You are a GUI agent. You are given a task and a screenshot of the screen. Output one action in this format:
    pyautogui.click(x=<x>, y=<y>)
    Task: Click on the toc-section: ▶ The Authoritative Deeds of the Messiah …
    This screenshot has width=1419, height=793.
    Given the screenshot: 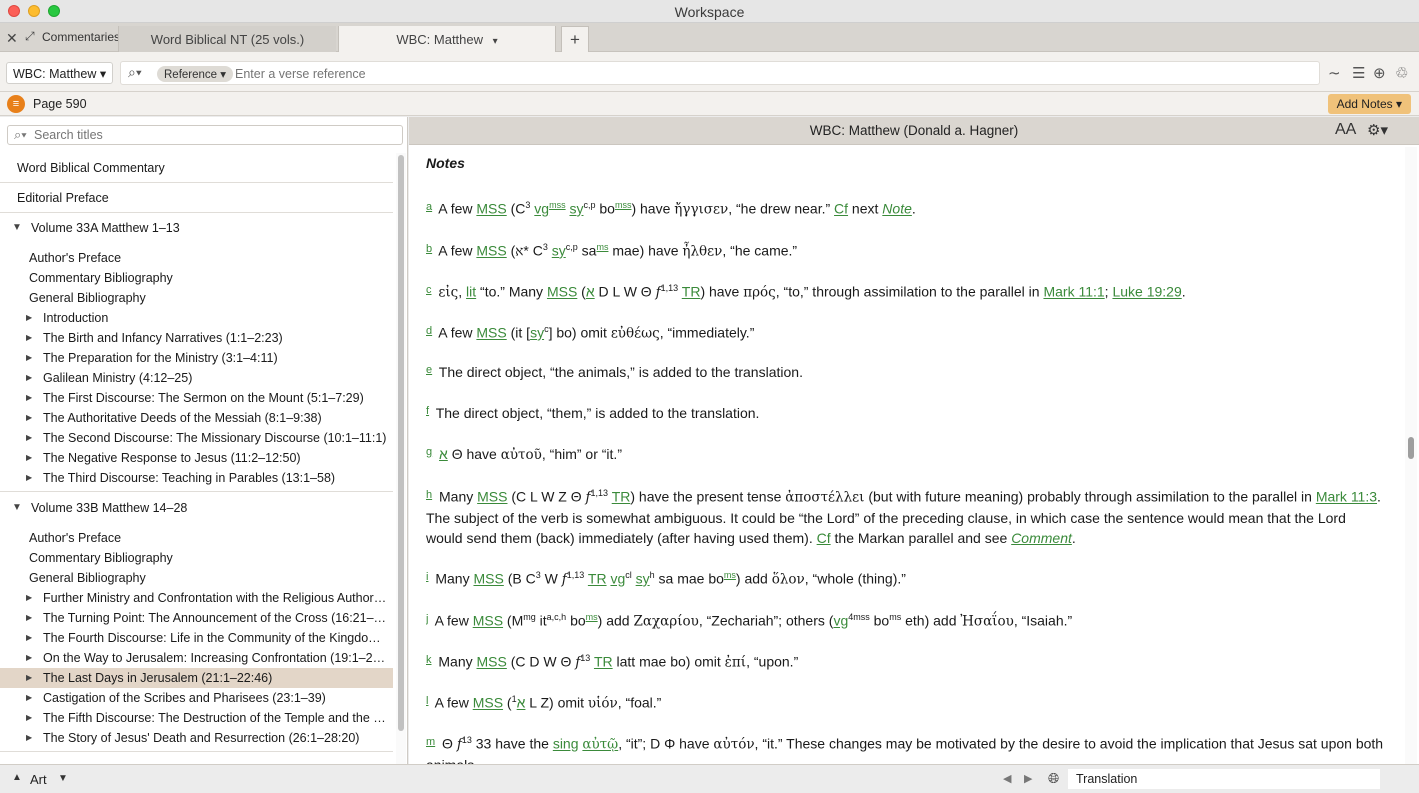 What is the action you would take?
    pyautogui.click(x=196, y=418)
    